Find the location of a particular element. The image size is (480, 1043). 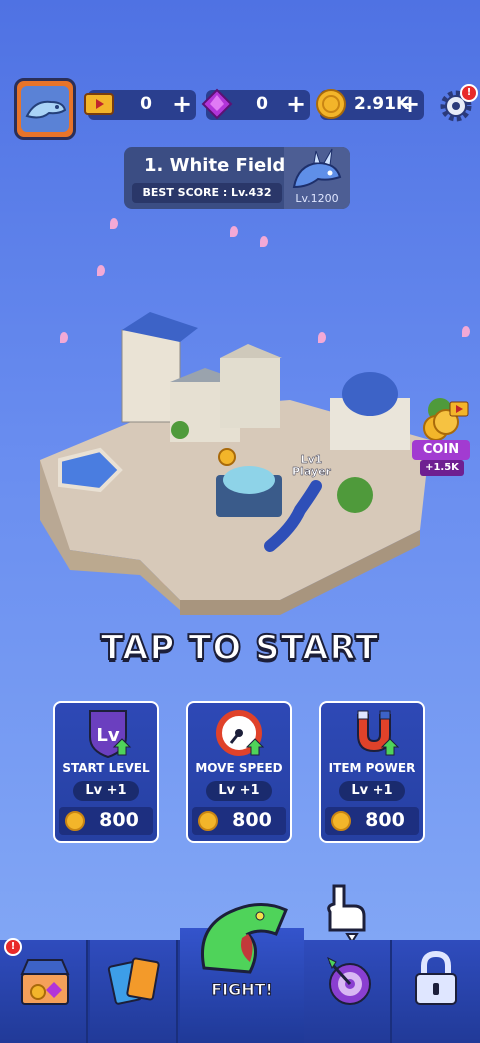

cards-icon is located at coordinates (133, 981).